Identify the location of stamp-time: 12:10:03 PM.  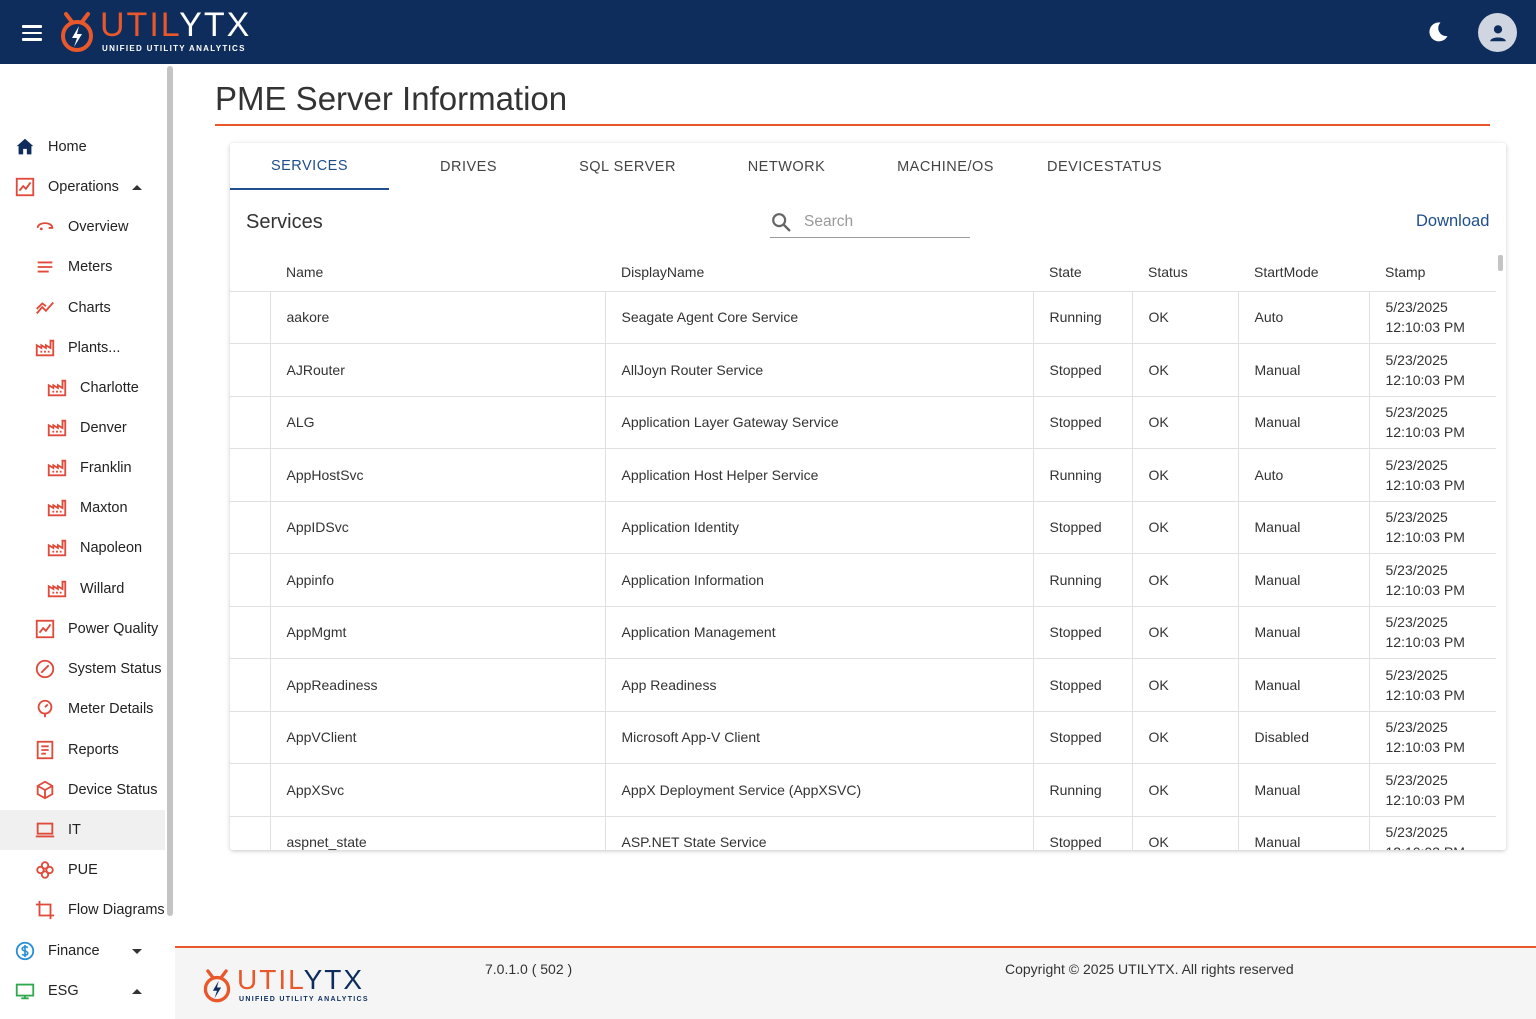
(1425, 642).